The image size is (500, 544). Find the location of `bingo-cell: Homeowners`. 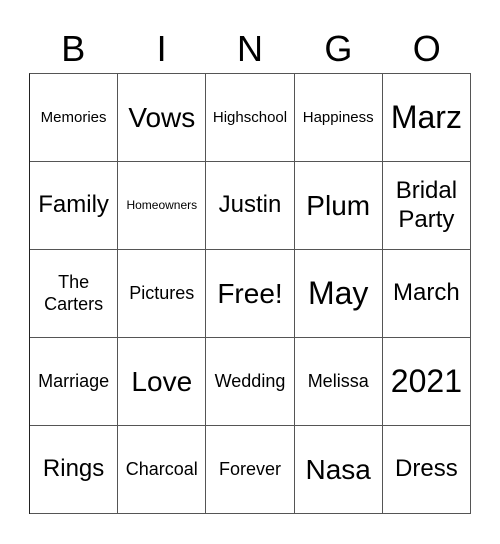

bingo-cell: Homeowners is located at coordinates (162, 206).